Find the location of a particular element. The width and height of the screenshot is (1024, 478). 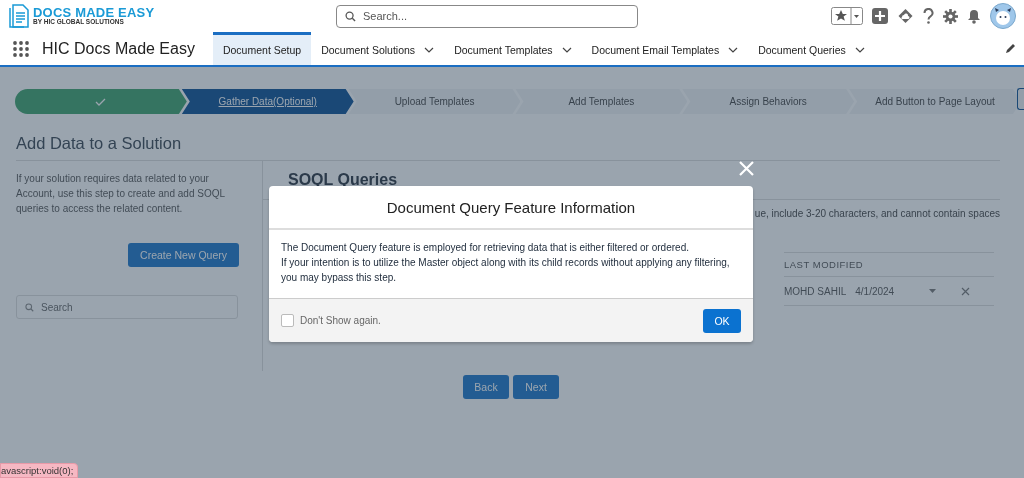

hint-text: ue, include 3-20 characters, and cannot contain spaces is located at coordinates (877, 213).